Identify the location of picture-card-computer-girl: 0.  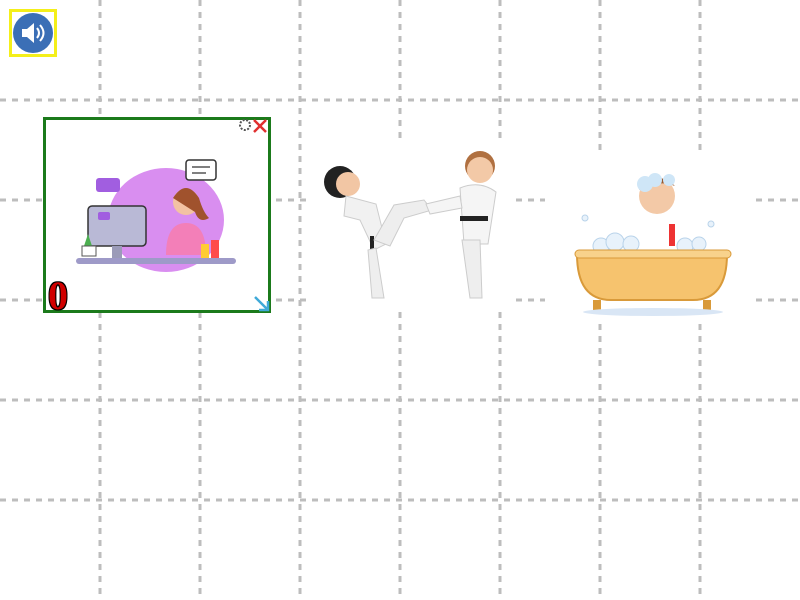
(157, 217).